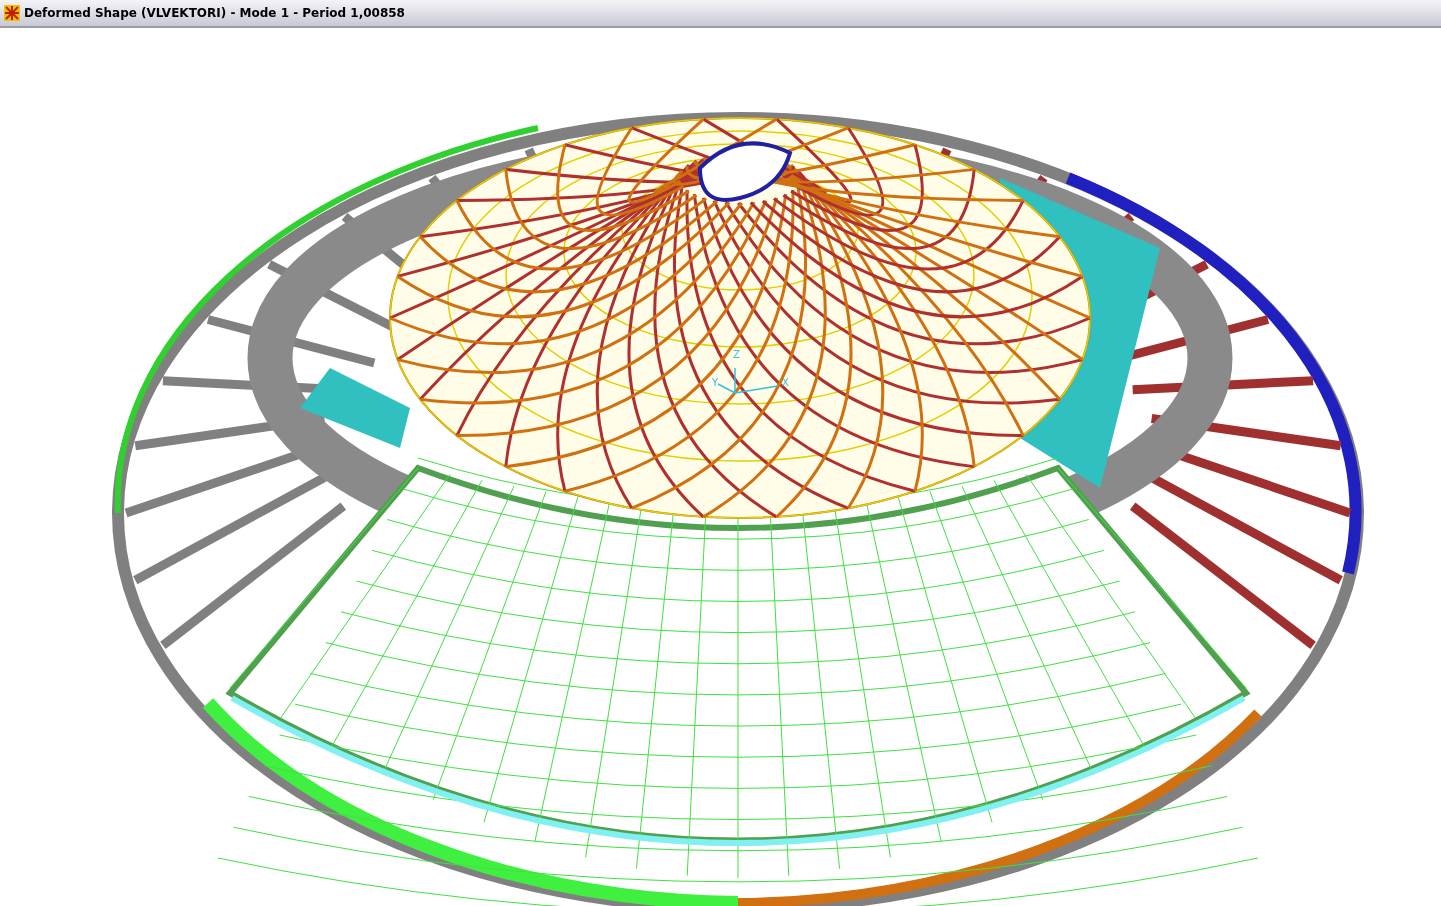 The width and height of the screenshot is (1441, 906). Describe the element at coordinates (12, 13) in the screenshot. I see `app-icon` at that location.